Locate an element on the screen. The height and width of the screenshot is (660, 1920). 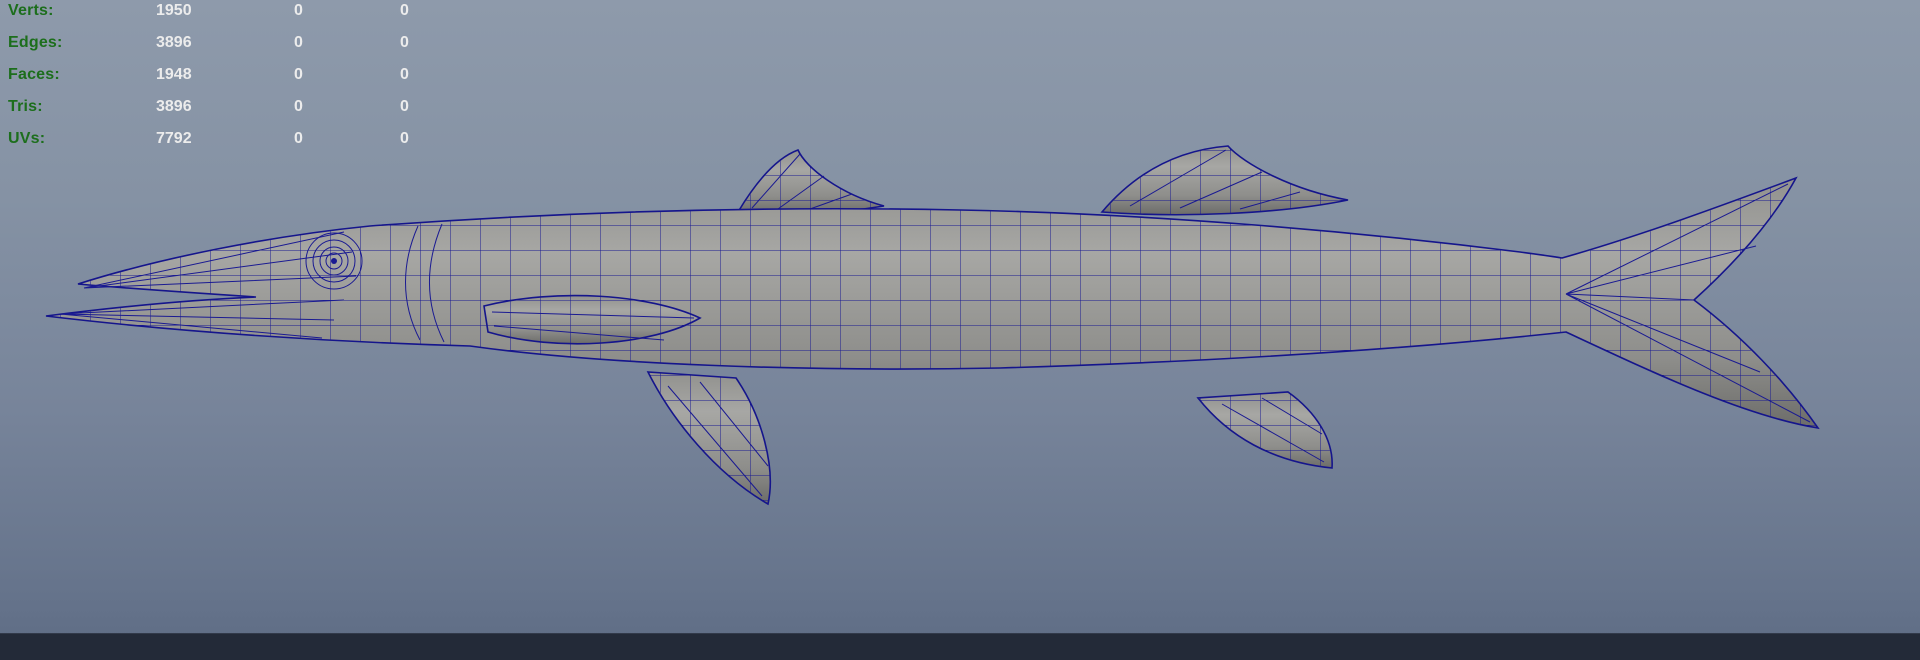
hud-row-uvs: UVs: 7792 0 0 is located at coordinates (258, 141).